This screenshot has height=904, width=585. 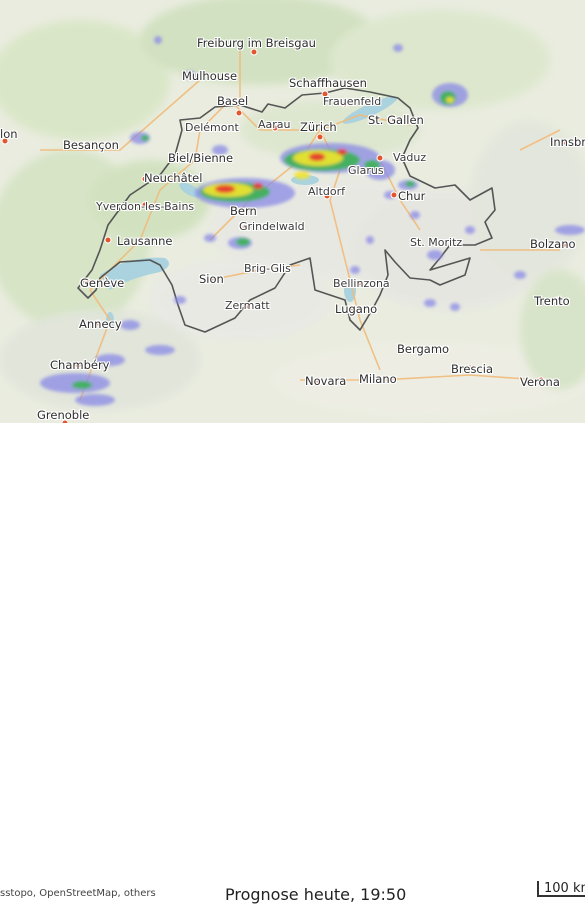 I want to click on scale-bar-label: 100 km, so click(x=564, y=888).